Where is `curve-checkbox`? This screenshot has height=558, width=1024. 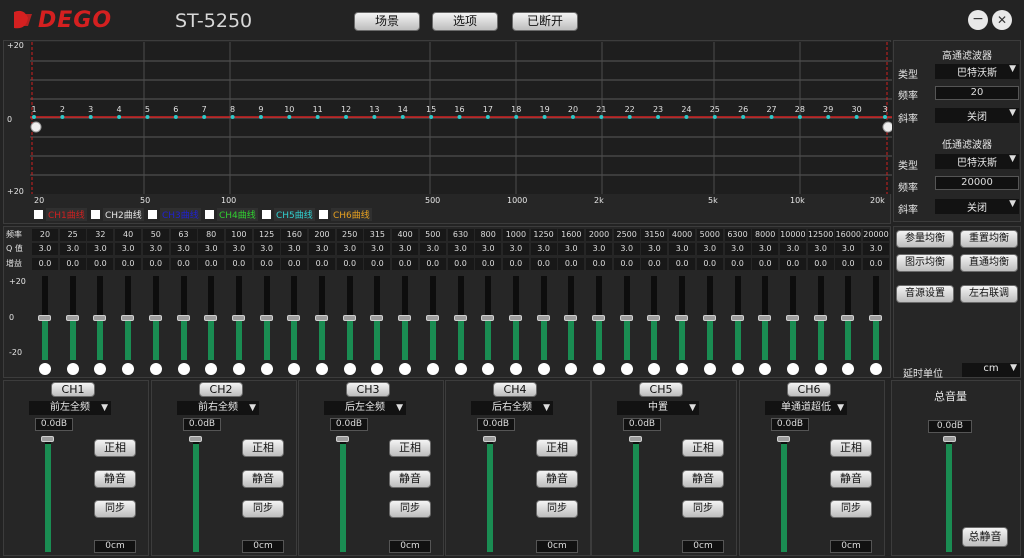
curve-checkbox is located at coordinates (152, 214).